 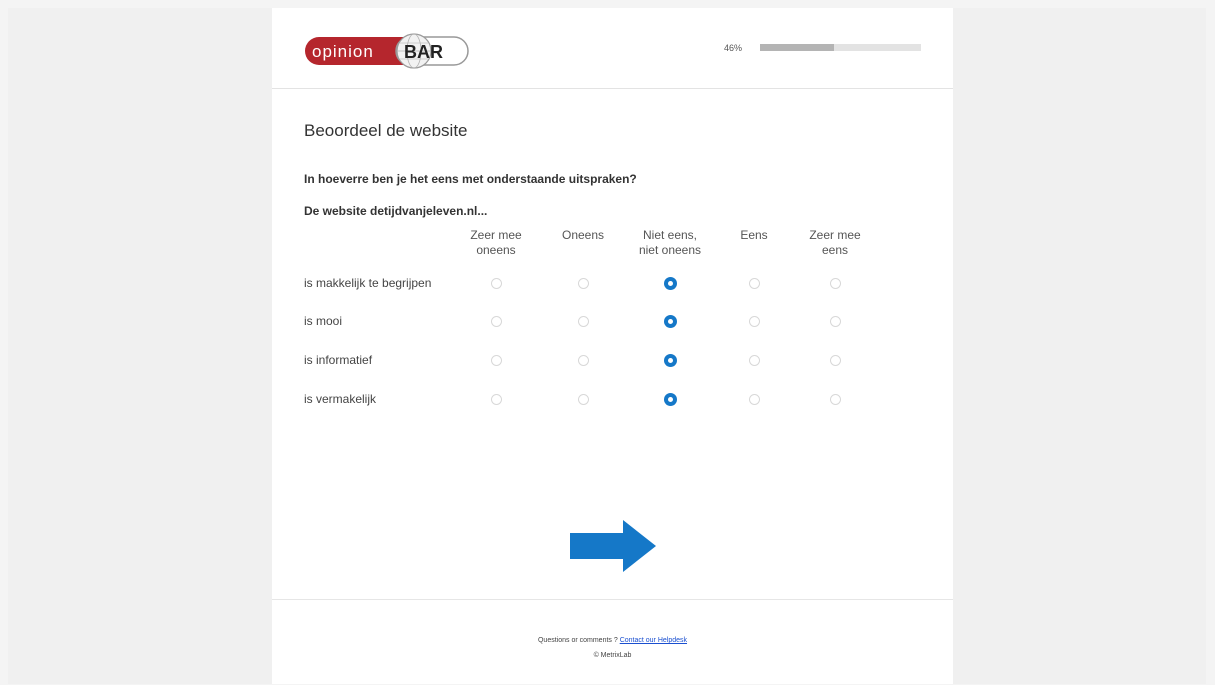 I want to click on column-header: Oneens, so click(x=583, y=235).